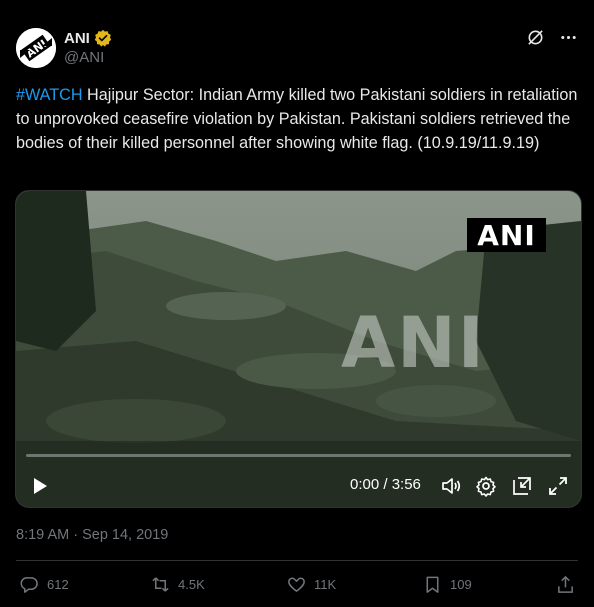 The image size is (594, 607). Describe the element at coordinates (506, 235) in the screenshot. I see `ani-logo-overlay: ANI` at that location.